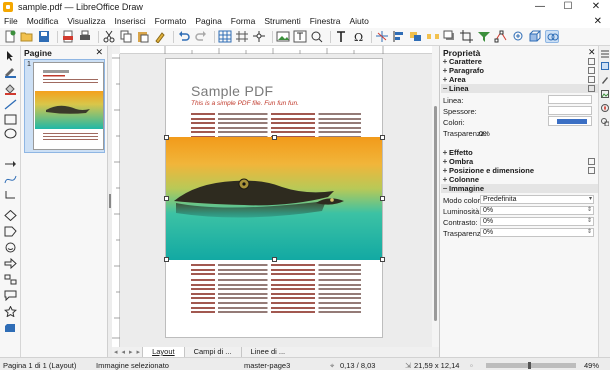 This screenshot has height=370, width=610. What do you see at coordinates (570, 99) in the screenshot?
I see `line-style-dropdown` at bounding box center [570, 99].